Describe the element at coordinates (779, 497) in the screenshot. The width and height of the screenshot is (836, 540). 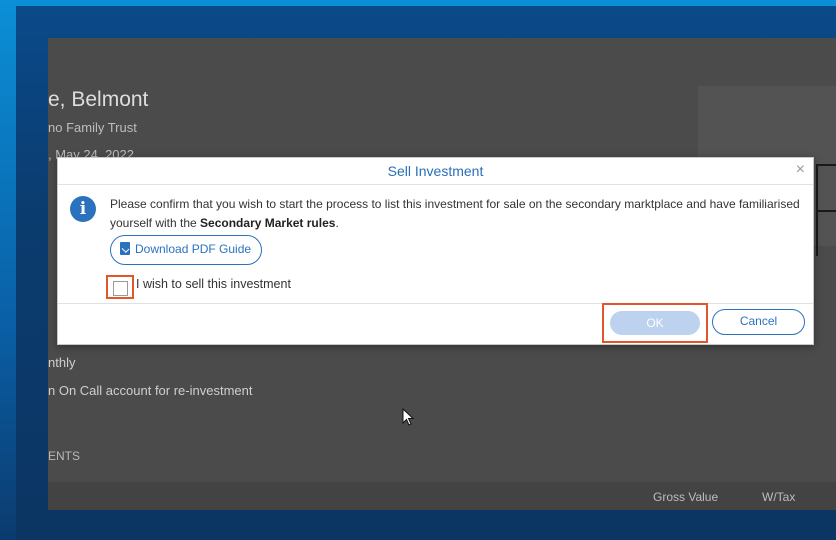
I see `column-wtax: W/Tax` at that location.